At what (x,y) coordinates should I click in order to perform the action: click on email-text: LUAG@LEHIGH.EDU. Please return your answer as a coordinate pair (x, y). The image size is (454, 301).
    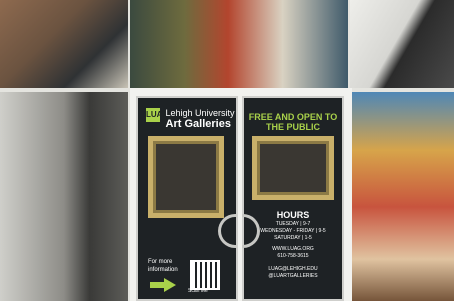
    Looking at the image, I should click on (293, 269).